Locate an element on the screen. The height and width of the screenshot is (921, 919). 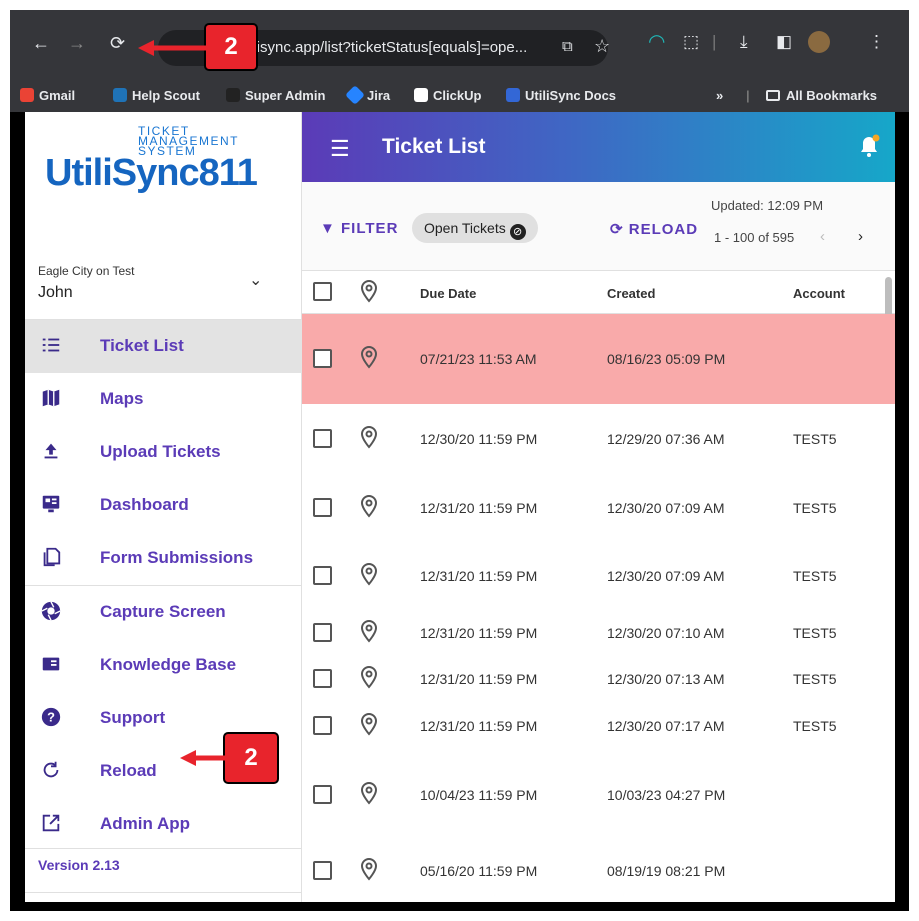
step-callout-top: 2 is located at coordinates (231, 47).